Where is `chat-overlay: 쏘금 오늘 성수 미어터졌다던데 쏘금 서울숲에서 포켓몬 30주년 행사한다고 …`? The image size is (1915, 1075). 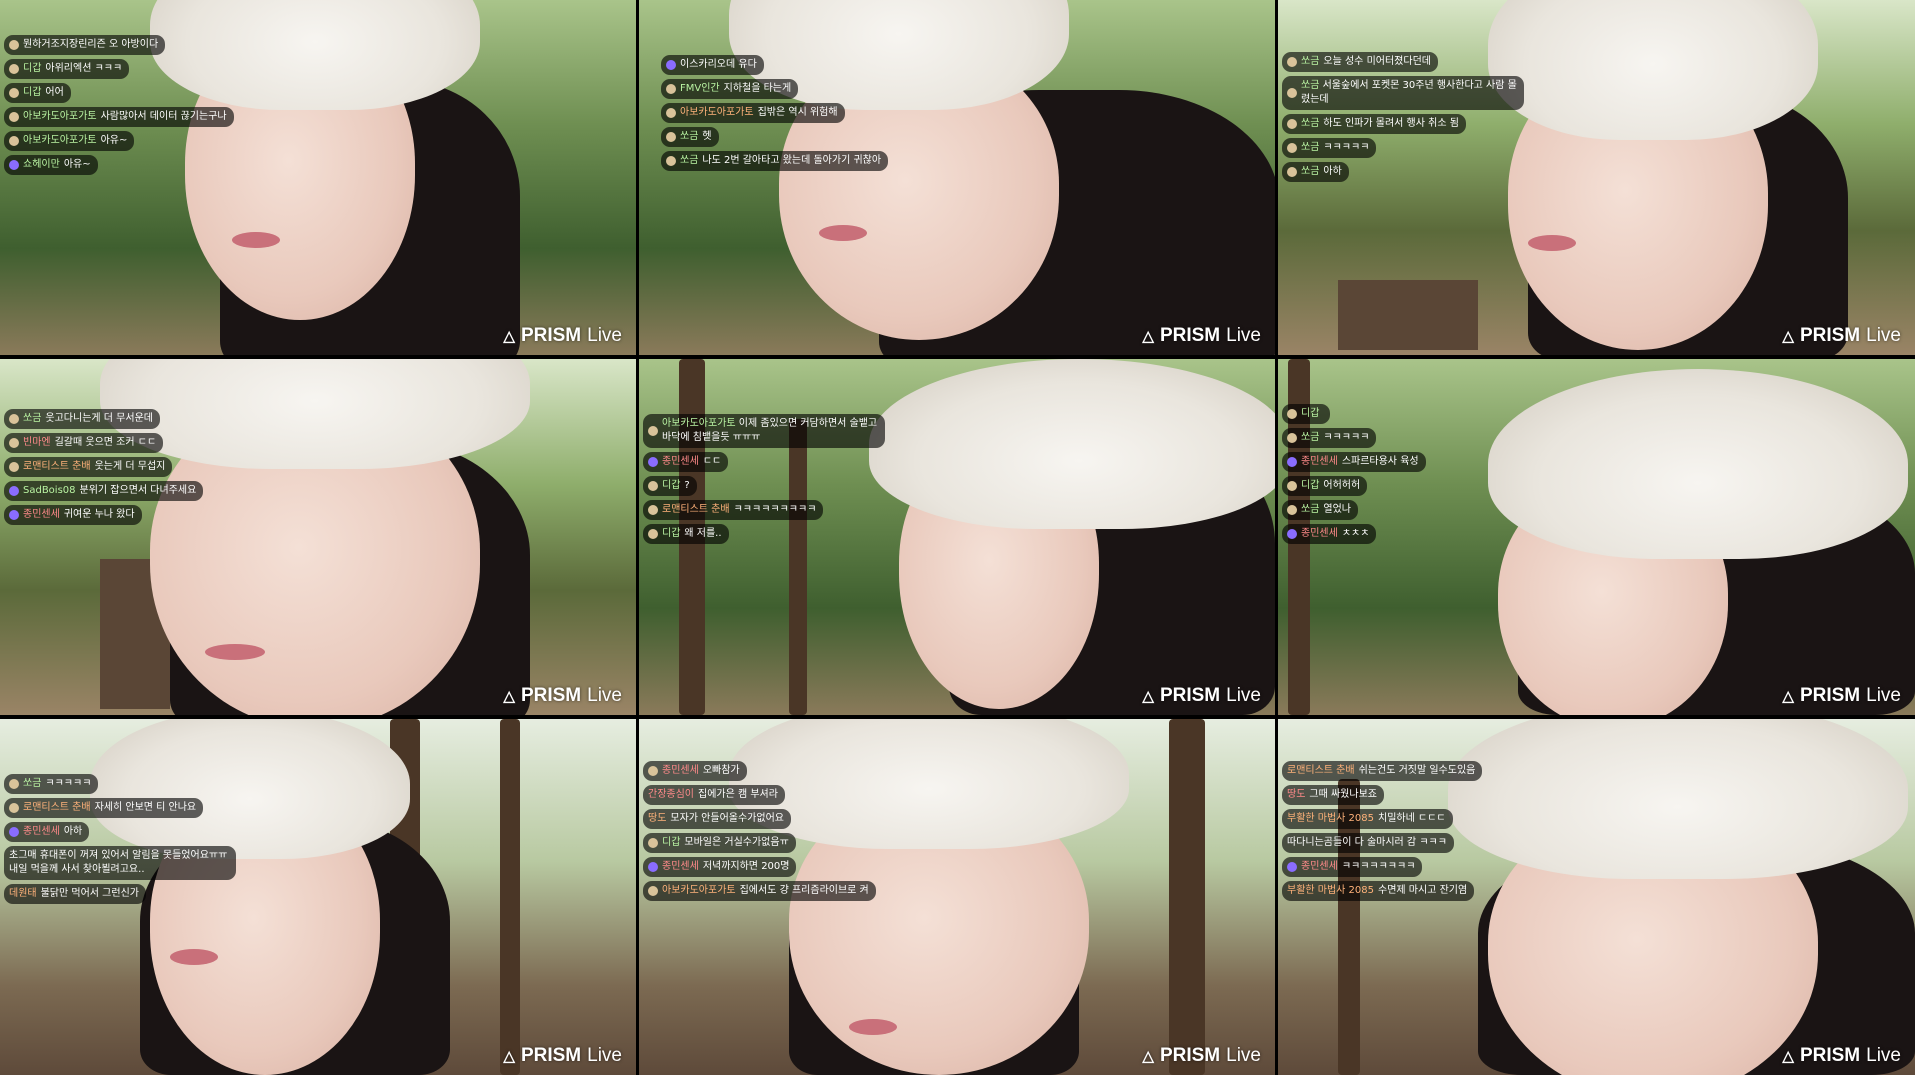
chat-overlay: 쏘금 오늘 성수 미어터졌다던데 쏘금 서울숲에서 포켓몬 30주년 행사한다고 … is located at coordinates (1403, 117).